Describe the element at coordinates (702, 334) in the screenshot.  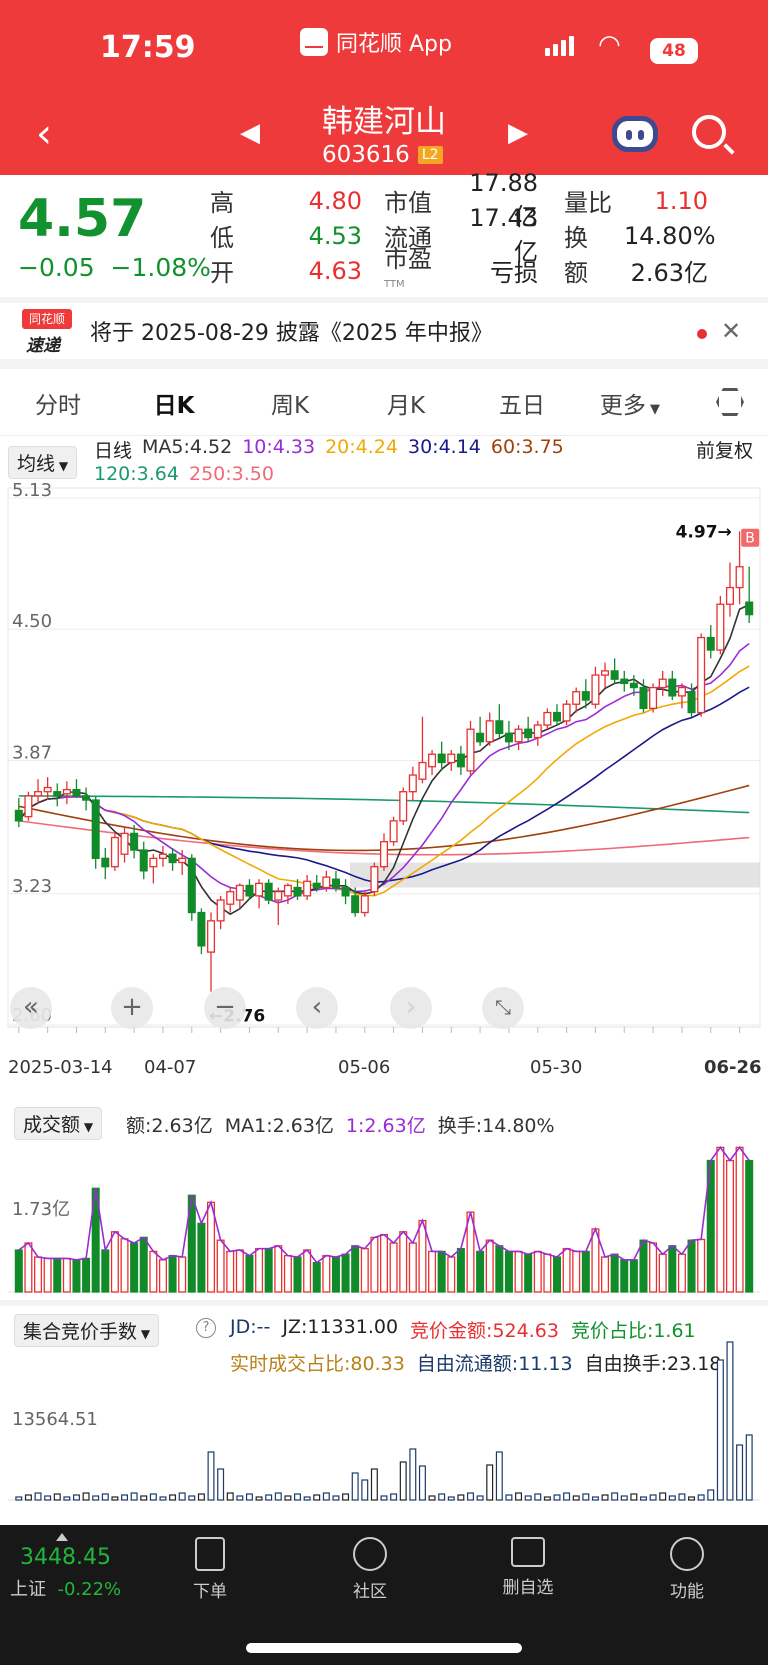
I see `unread-dot` at that location.